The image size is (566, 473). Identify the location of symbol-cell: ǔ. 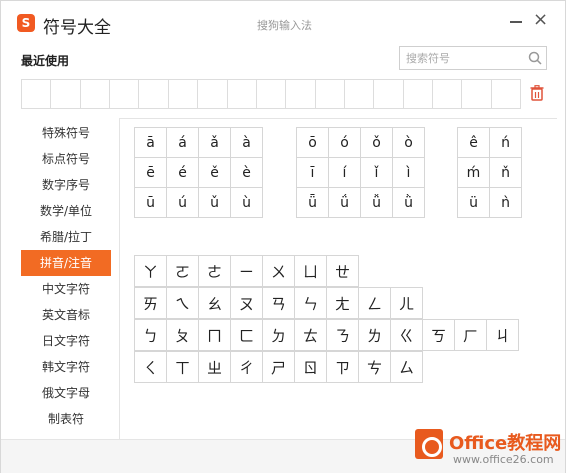
(215, 203).